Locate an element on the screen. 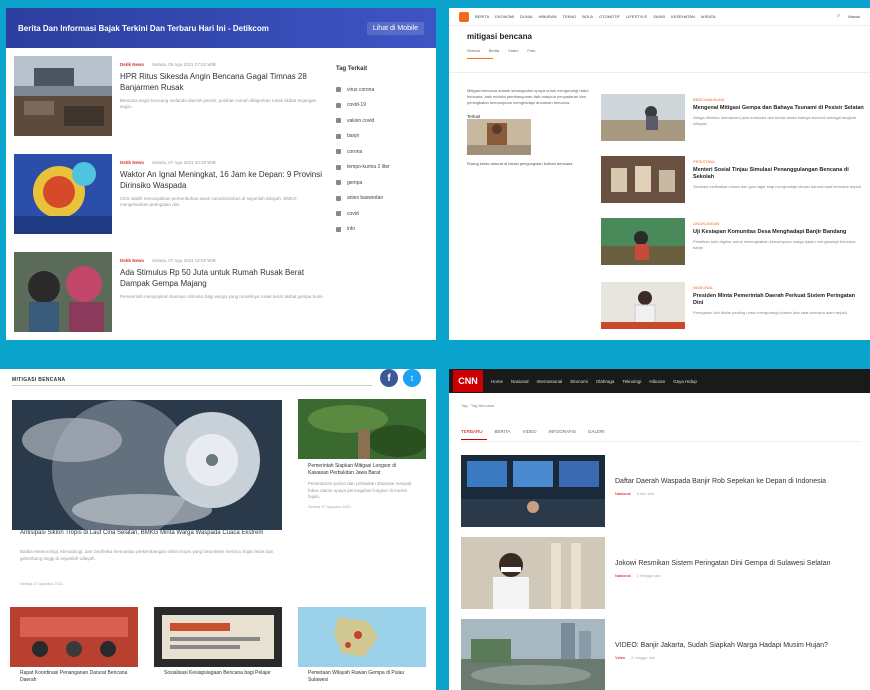 The height and width of the screenshot is (690, 870). nav-item: BOLA is located at coordinates (587, 16).